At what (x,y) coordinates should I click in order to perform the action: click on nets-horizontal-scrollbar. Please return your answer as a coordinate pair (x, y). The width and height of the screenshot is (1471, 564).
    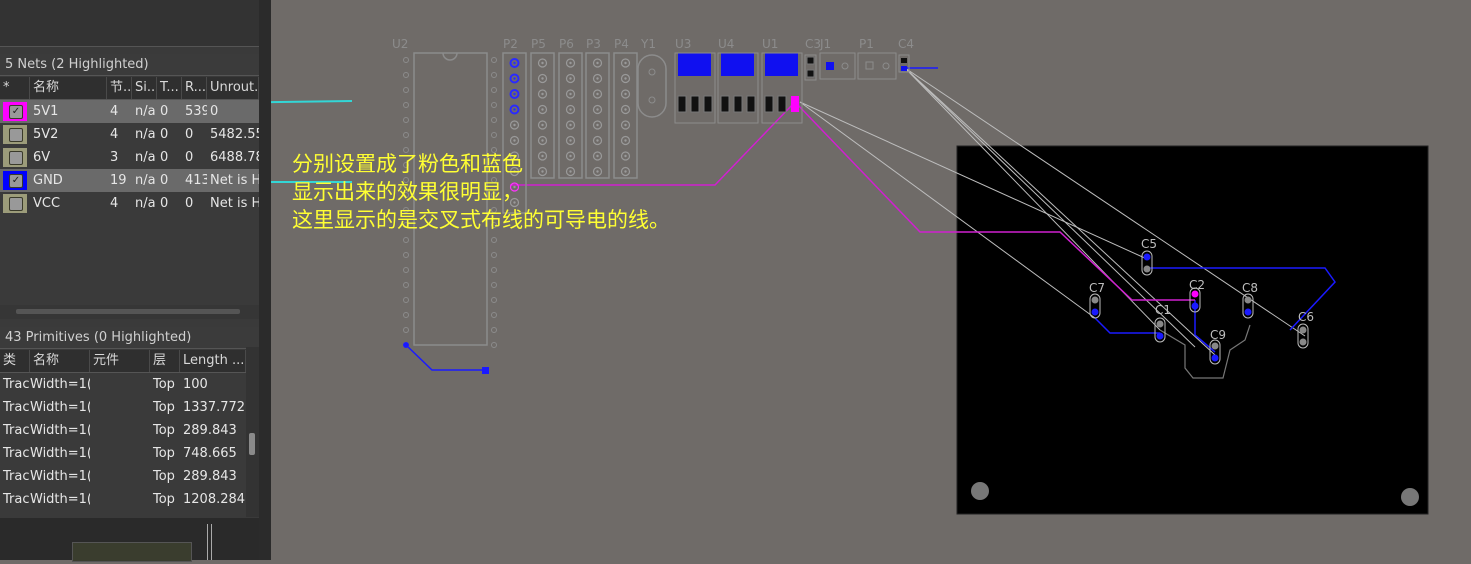
    Looking at the image, I should click on (129, 312).